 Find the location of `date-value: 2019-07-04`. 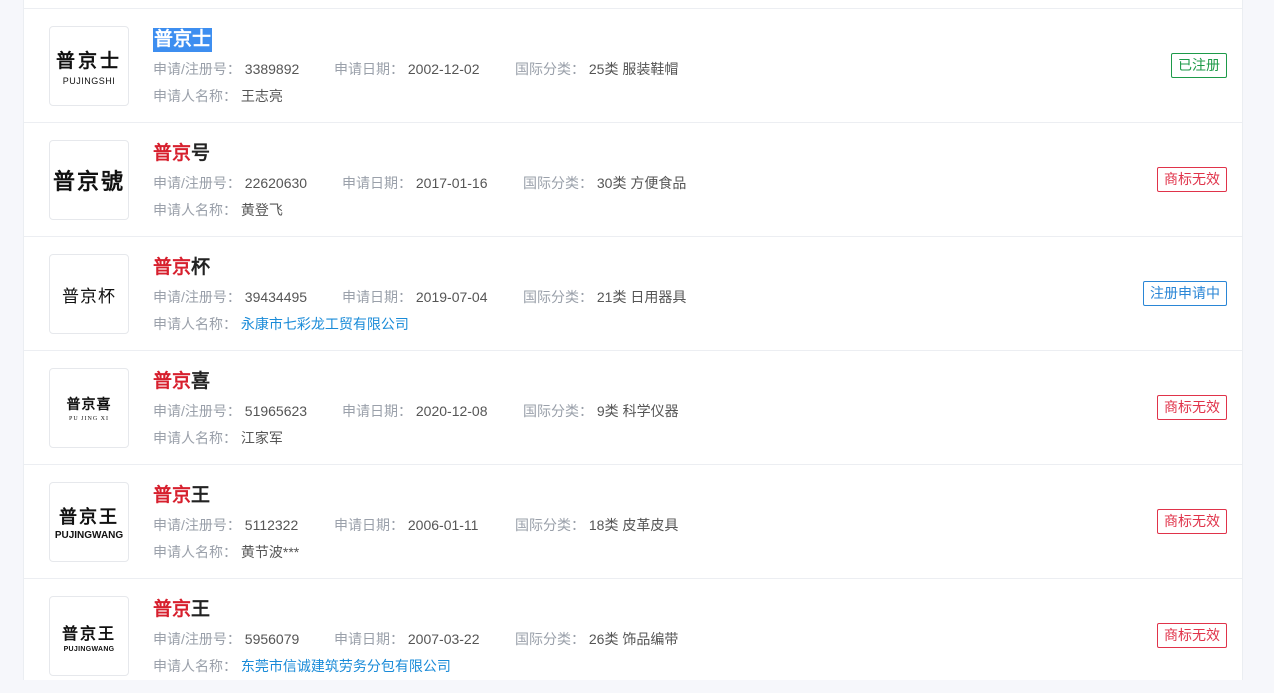

date-value: 2019-07-04 is located at coordinates (451, 297).